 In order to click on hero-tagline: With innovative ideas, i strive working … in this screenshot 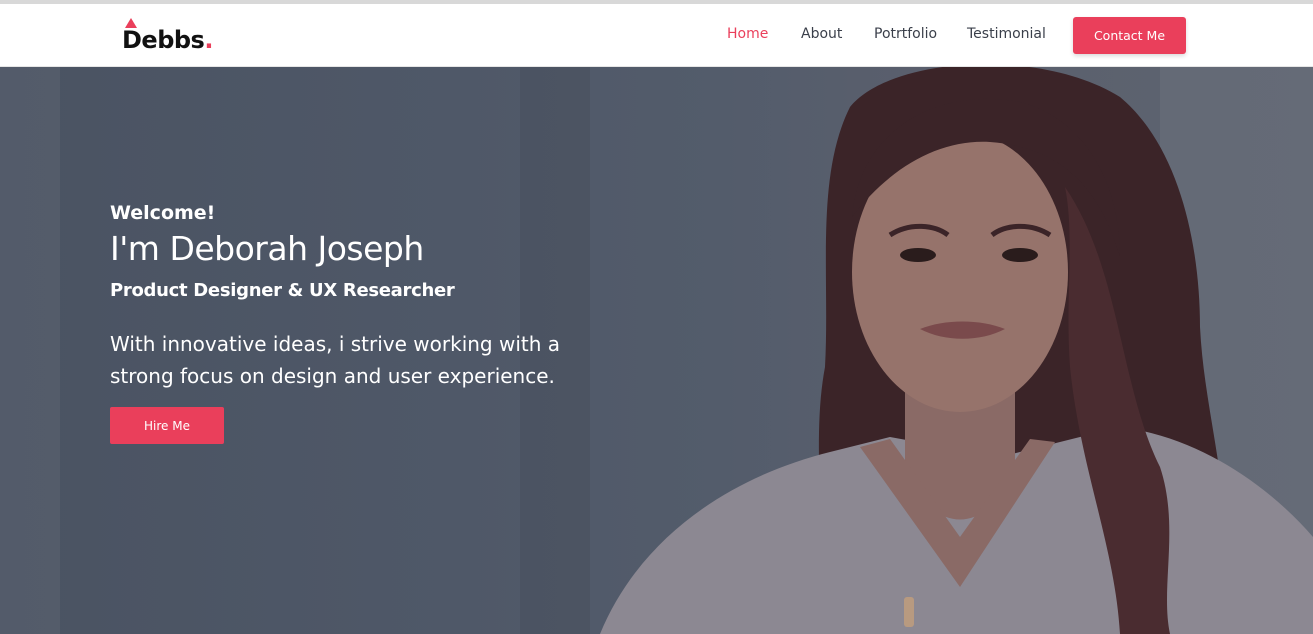, I will do `click(335, 360)`.